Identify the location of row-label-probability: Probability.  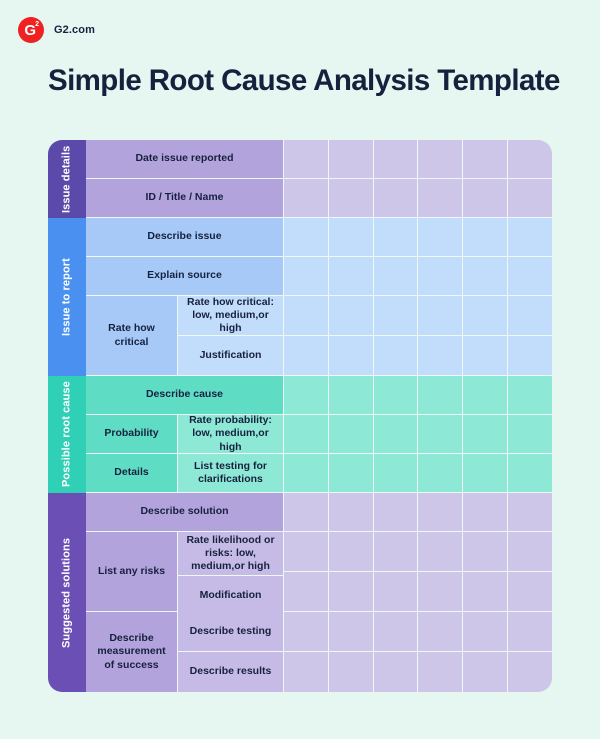
(132, 434).